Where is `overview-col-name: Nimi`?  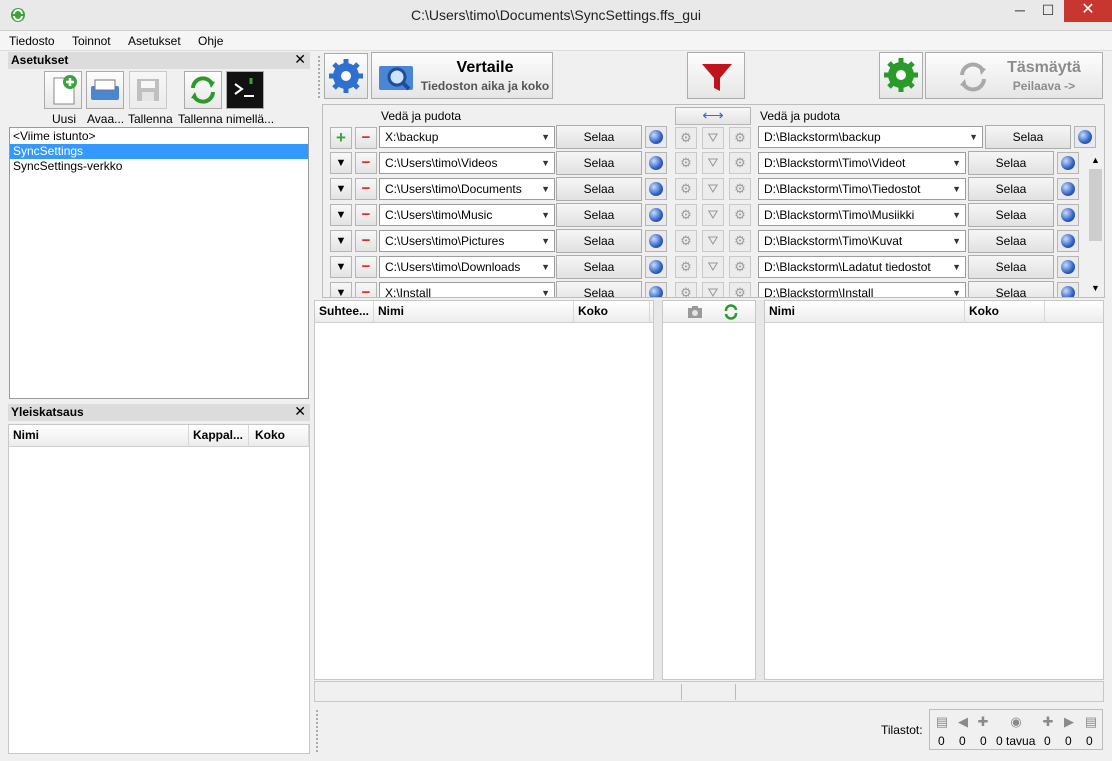
overview-col-name: Nimi is located at coordinates (99, 436).